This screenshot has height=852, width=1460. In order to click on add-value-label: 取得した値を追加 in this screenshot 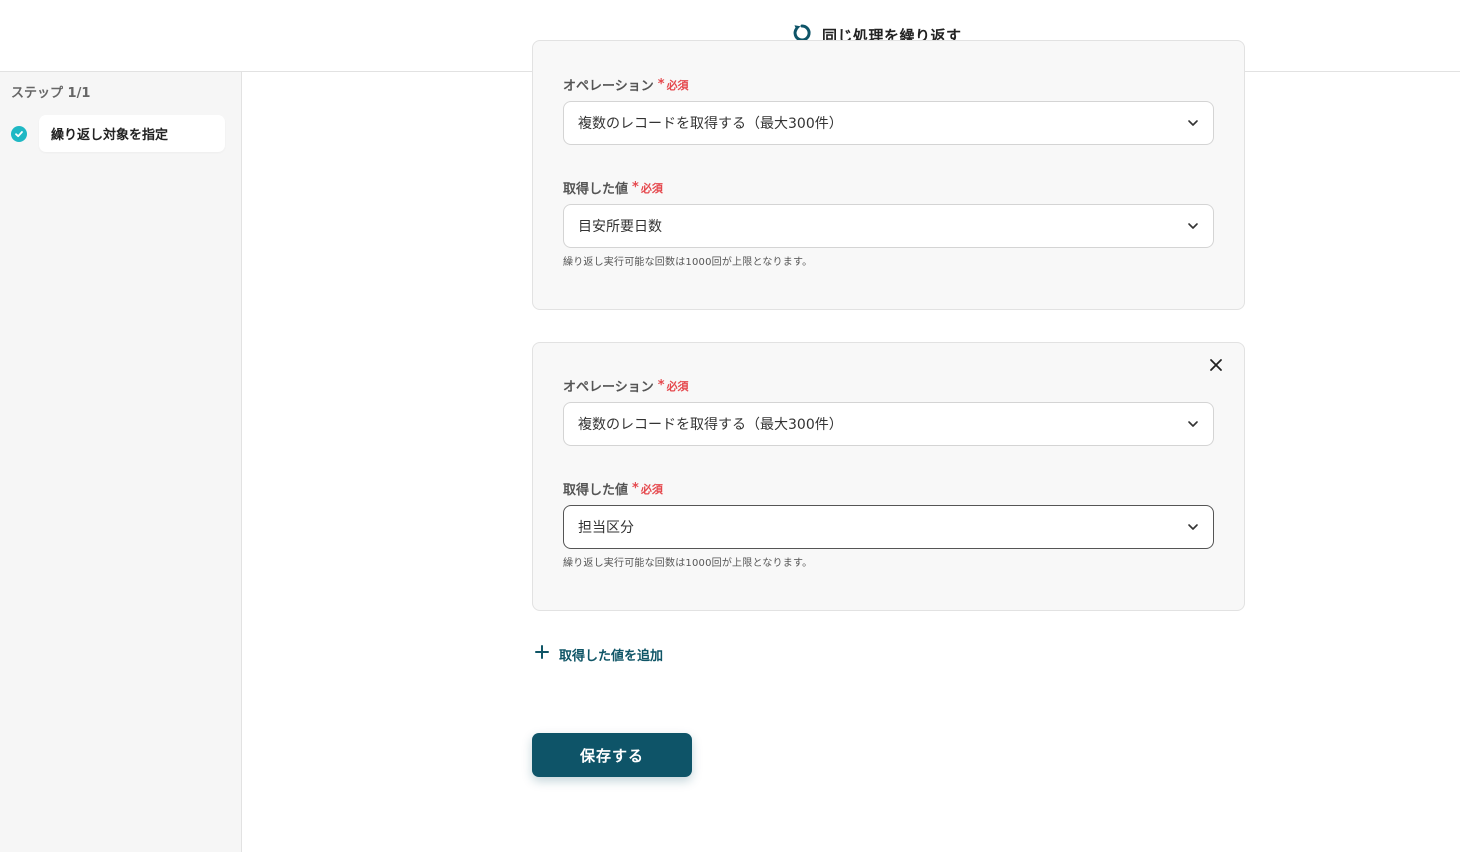, I will do `click(611, 656)`.